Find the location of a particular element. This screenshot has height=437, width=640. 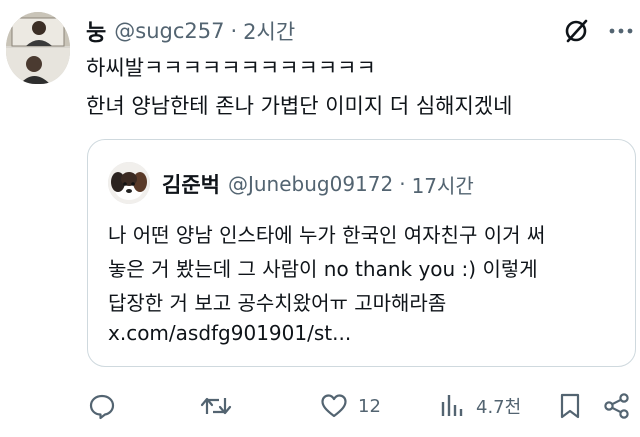

reply-button is located at coordinates (102, 406).